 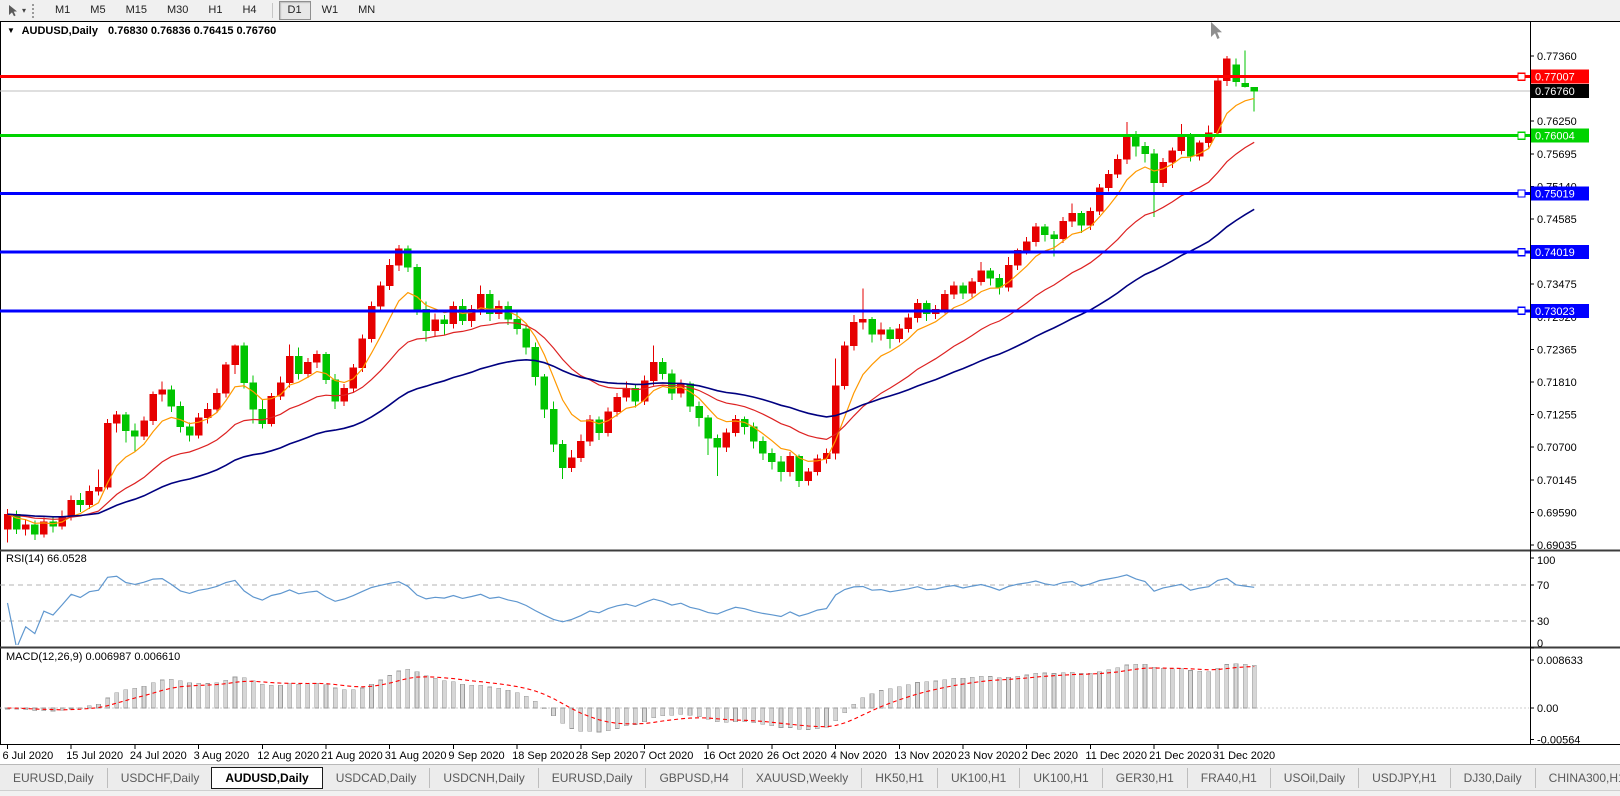 What do you see at coordinates (1547, 709) in the screenshot?
I see `macd-axis-label: 0.00` at bounding box center [1547, 709].